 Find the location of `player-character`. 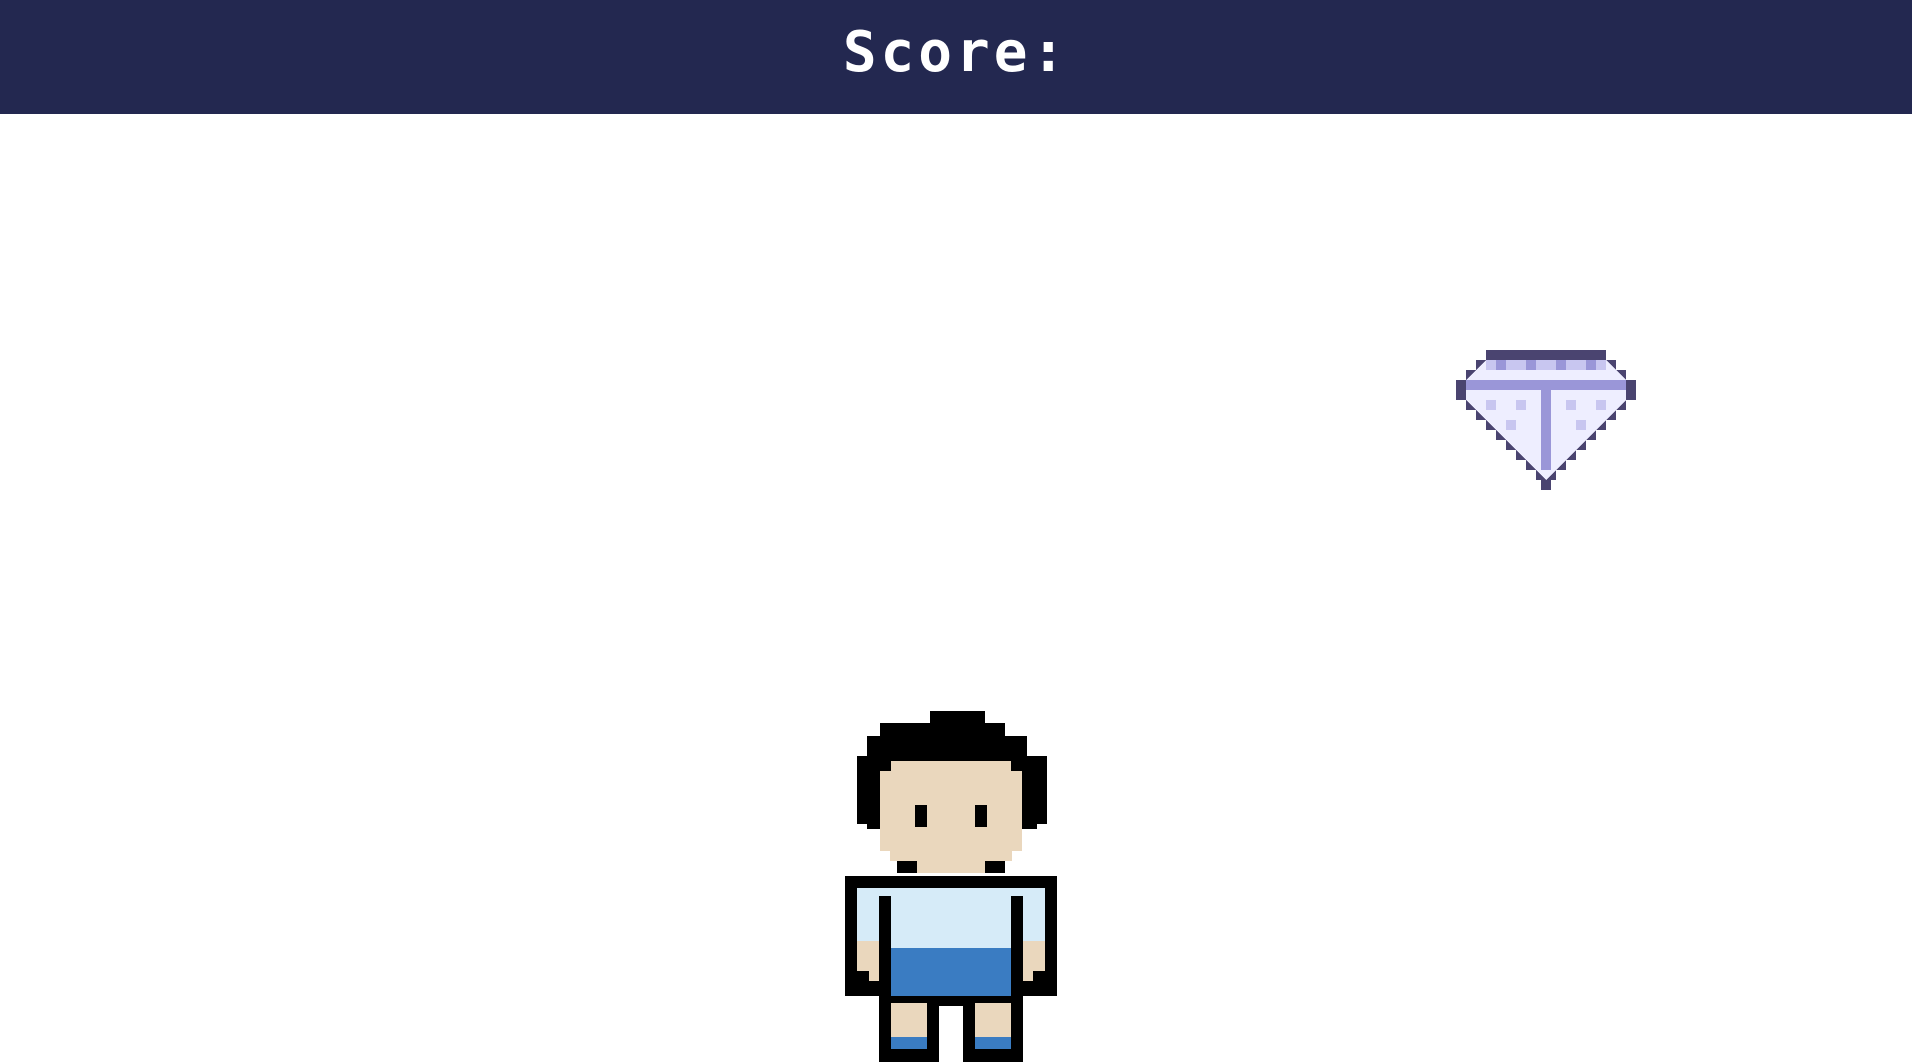

player-character is located at coordinates (951, 886).